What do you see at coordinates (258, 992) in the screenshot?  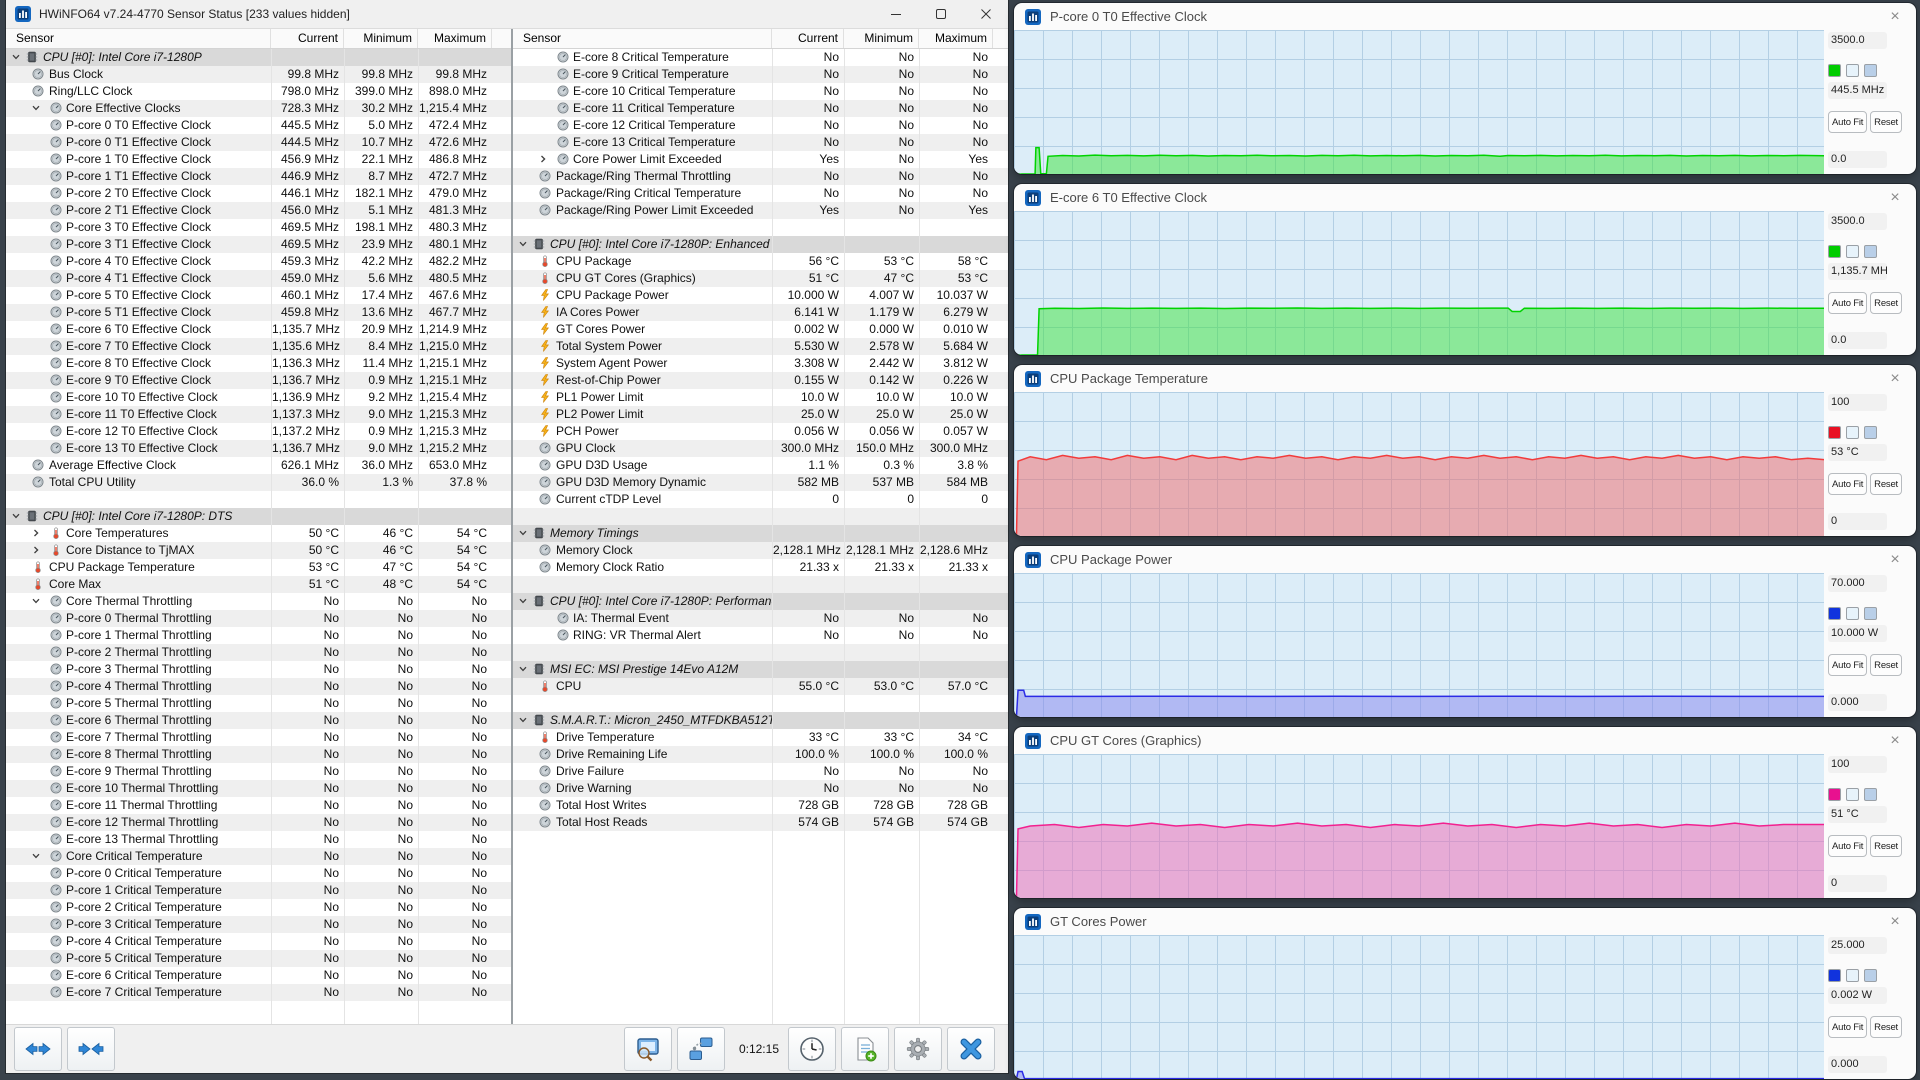 I see `sensor-row: E-core 7 Critical Temperature No No No` at bounding box center [258, 992].